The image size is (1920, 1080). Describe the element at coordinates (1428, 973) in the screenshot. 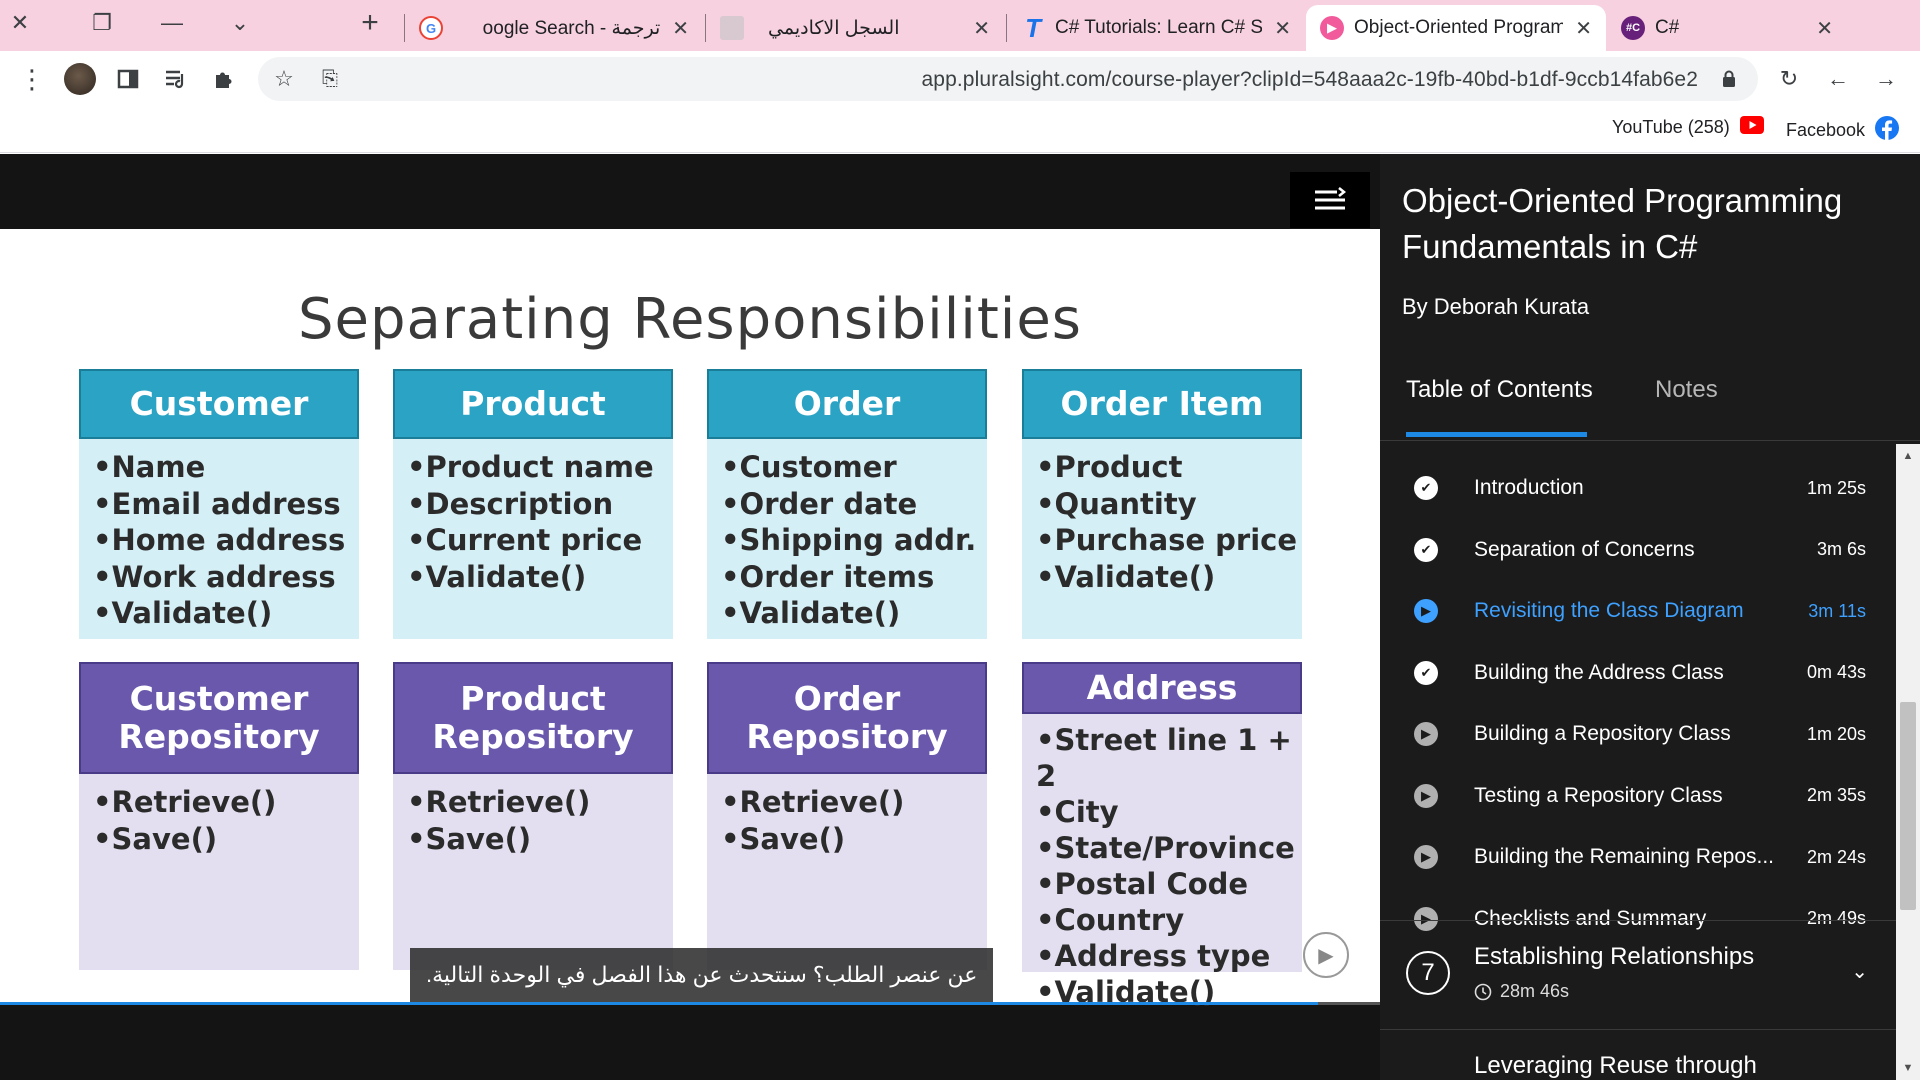

I see `module-number-badge: 7` at that location.